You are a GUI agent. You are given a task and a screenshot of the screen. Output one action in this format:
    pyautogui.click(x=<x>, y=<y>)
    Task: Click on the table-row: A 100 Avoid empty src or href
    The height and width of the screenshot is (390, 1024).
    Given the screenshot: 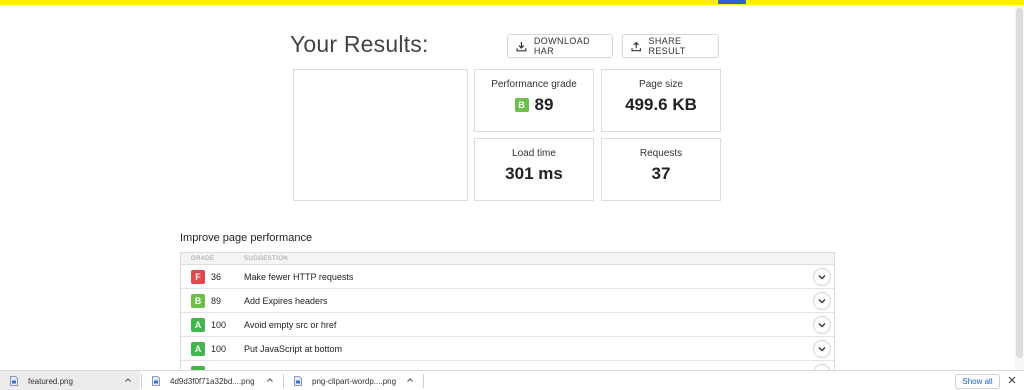 What is the action you would take?
    pyautogui.click(x=507, y=325)
    